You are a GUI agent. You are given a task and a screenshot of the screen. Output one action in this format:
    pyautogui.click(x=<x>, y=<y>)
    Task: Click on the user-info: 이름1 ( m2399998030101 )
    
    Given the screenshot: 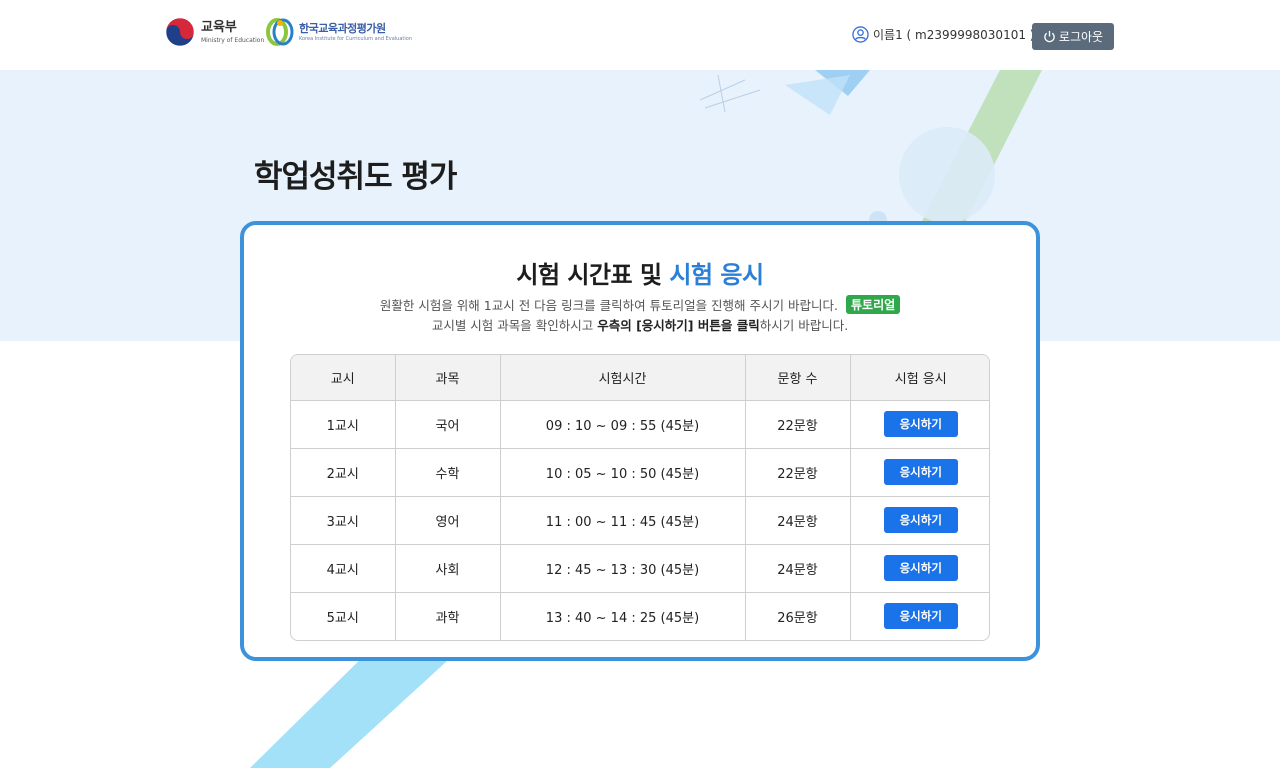 What is the action you would take?
    pyautogui.click(x=943, y=34)
    